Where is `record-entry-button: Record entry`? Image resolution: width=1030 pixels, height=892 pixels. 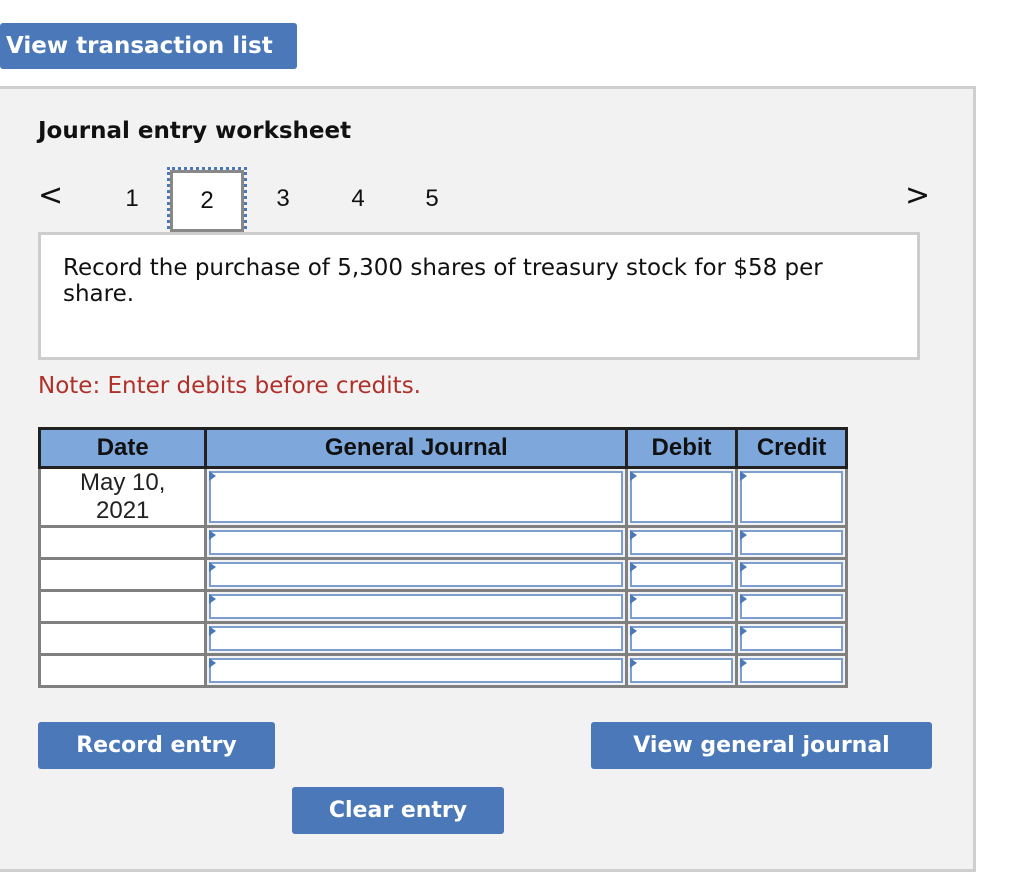 record-entry-button: Record entry is located at coordinates (156, 745).